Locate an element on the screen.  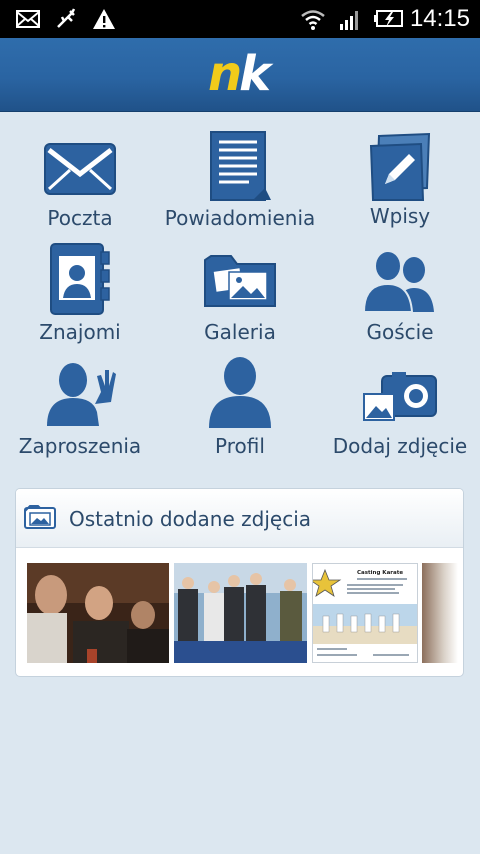
menu-item-goscie: Goście is located at coordinates (400, 296).